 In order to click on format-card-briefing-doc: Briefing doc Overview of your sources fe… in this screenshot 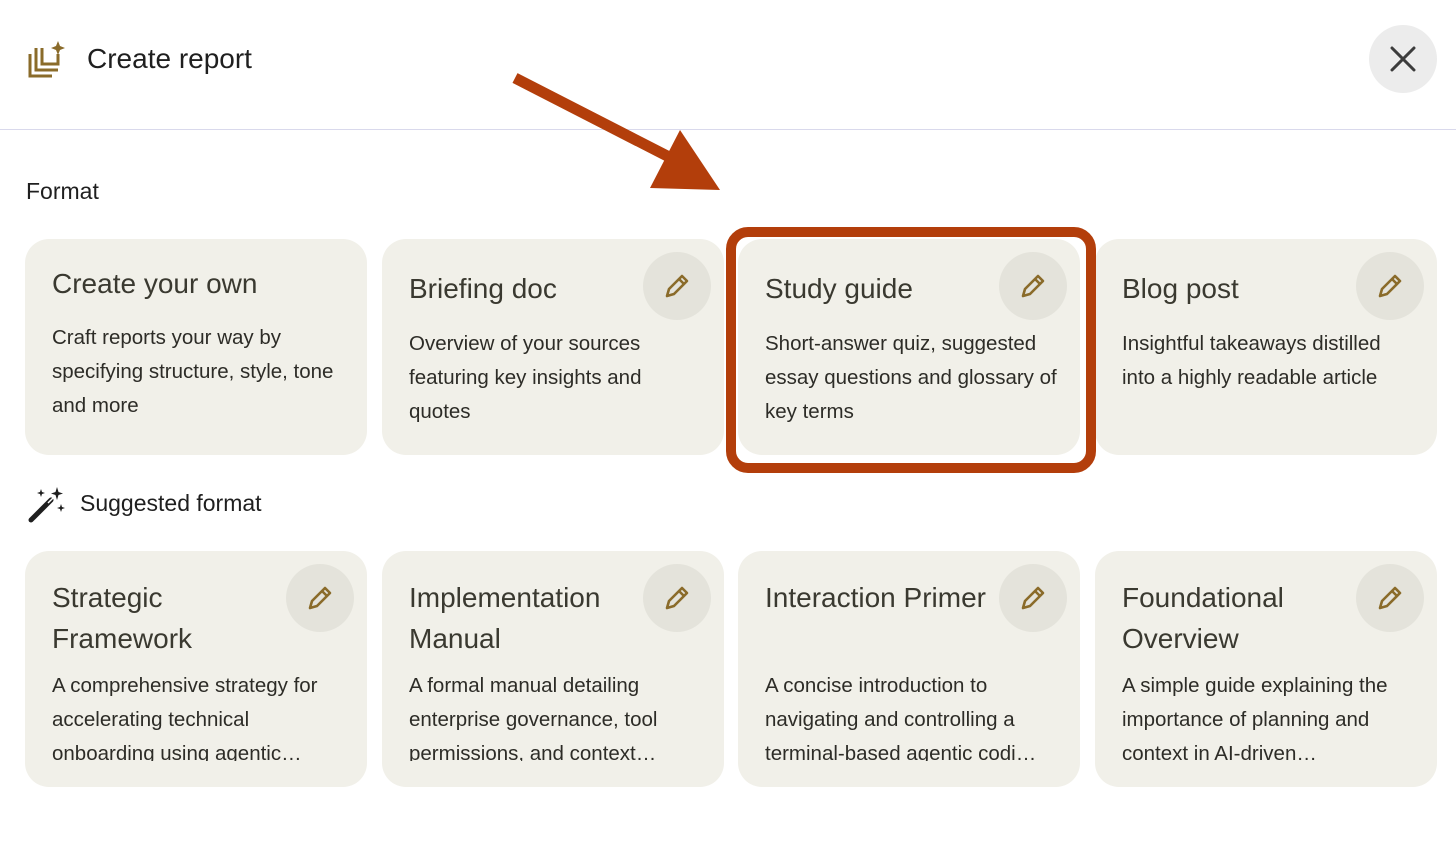, I will do `click(553, 347)`.